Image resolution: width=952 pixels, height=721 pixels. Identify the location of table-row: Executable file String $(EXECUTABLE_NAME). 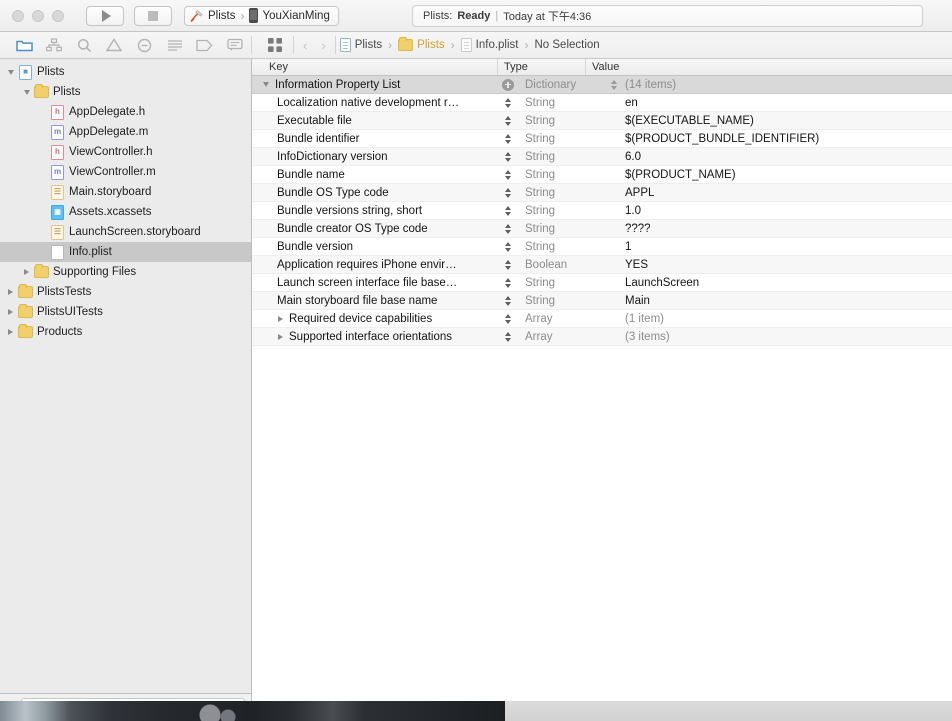
(602, 121).